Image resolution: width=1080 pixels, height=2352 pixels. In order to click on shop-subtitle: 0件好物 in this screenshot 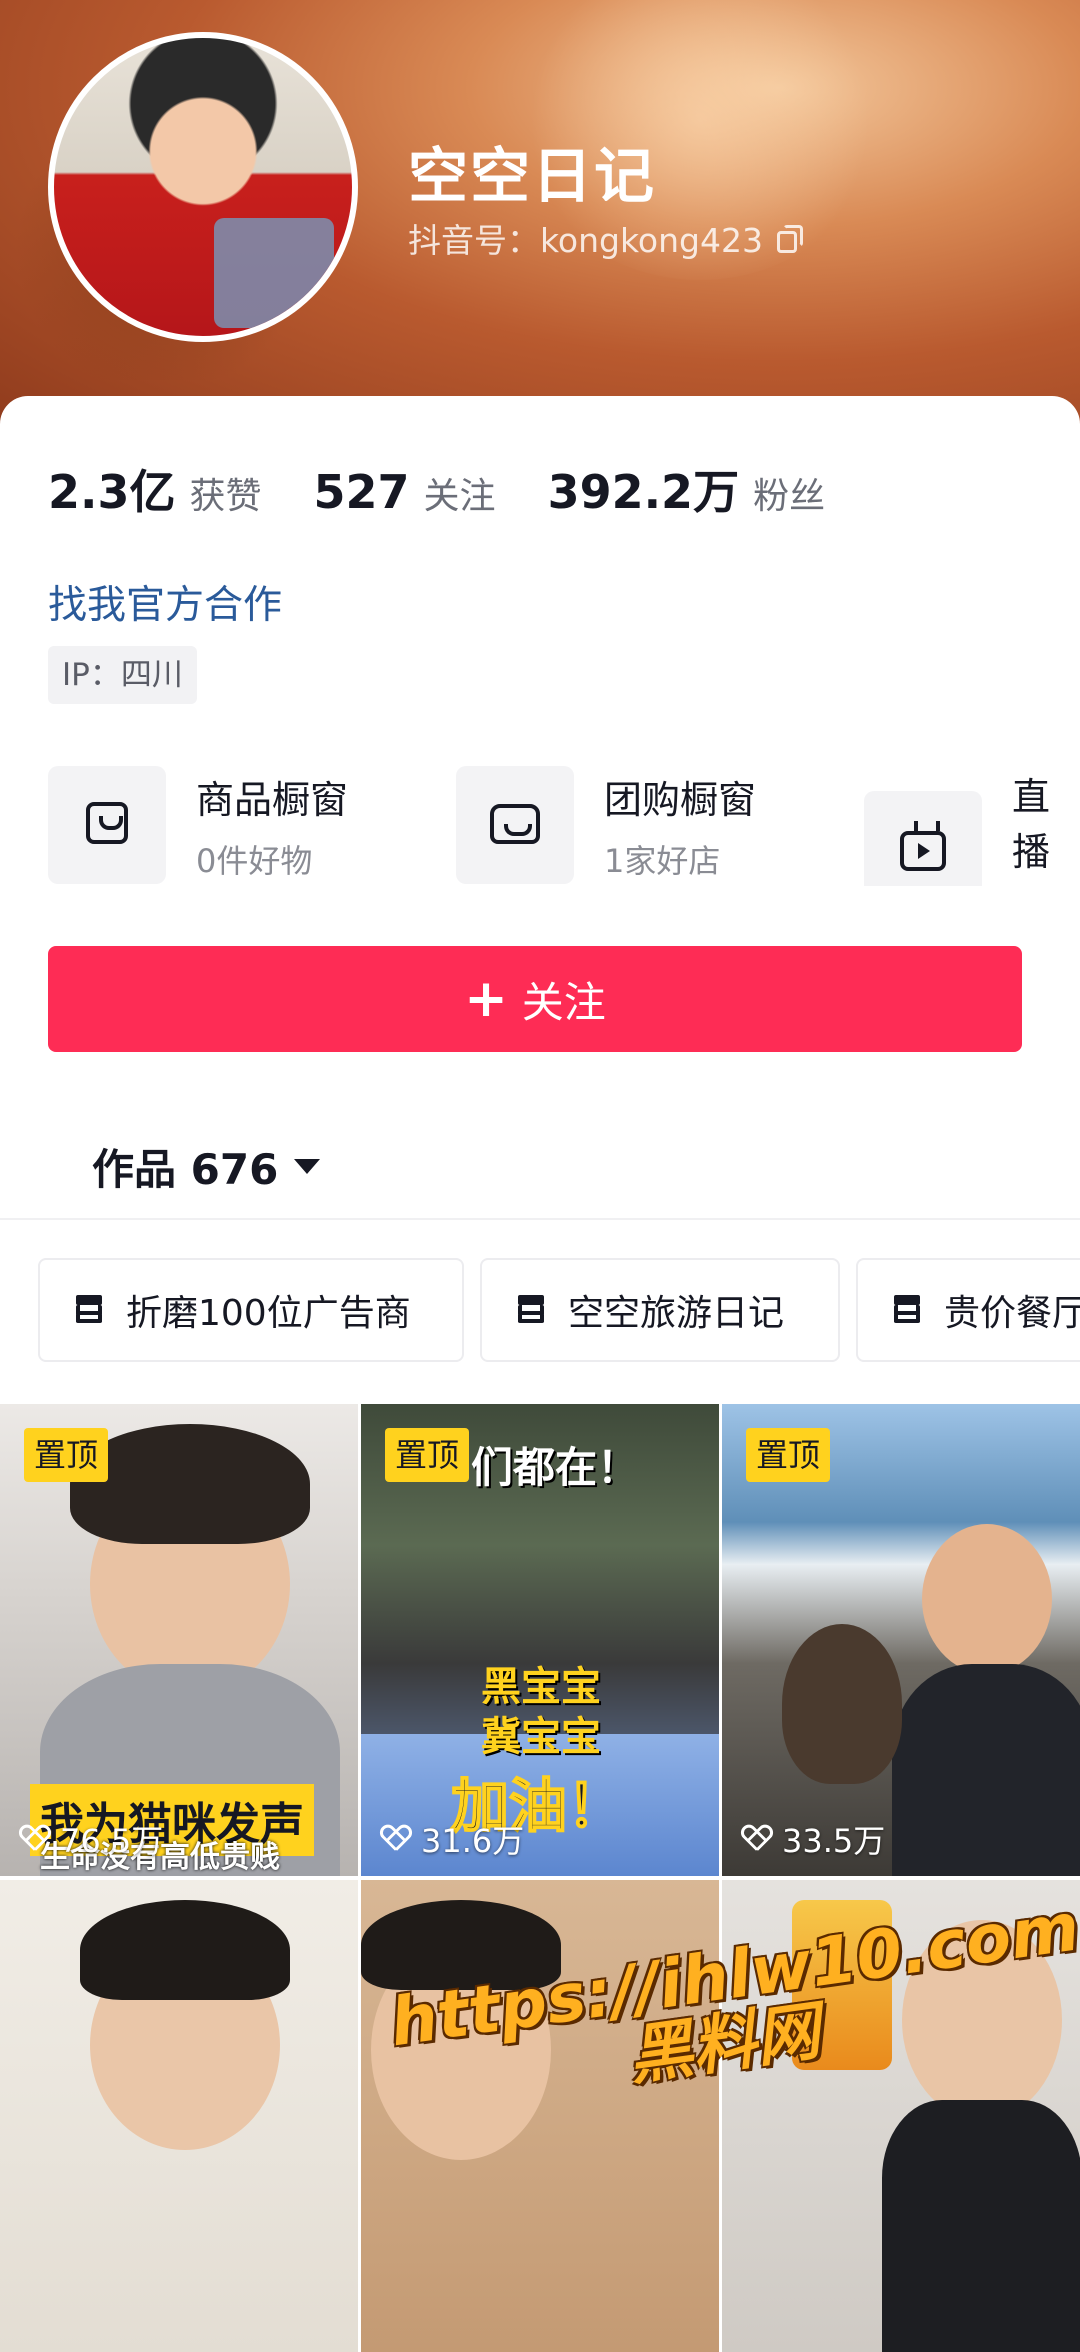, I will do `click(254, 860)`.